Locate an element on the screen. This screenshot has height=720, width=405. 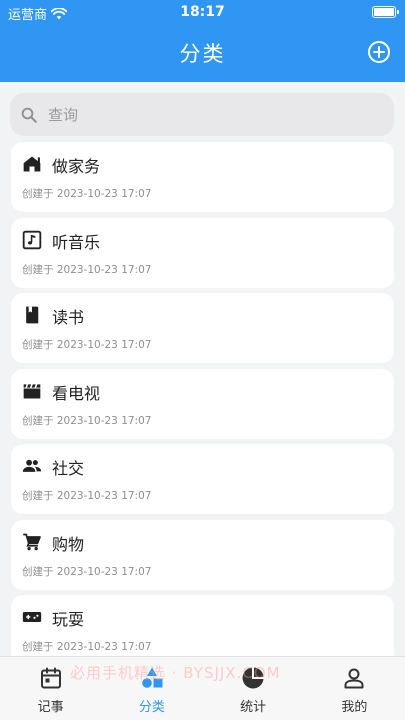
battery-icon is located at coordinates (385, 12).